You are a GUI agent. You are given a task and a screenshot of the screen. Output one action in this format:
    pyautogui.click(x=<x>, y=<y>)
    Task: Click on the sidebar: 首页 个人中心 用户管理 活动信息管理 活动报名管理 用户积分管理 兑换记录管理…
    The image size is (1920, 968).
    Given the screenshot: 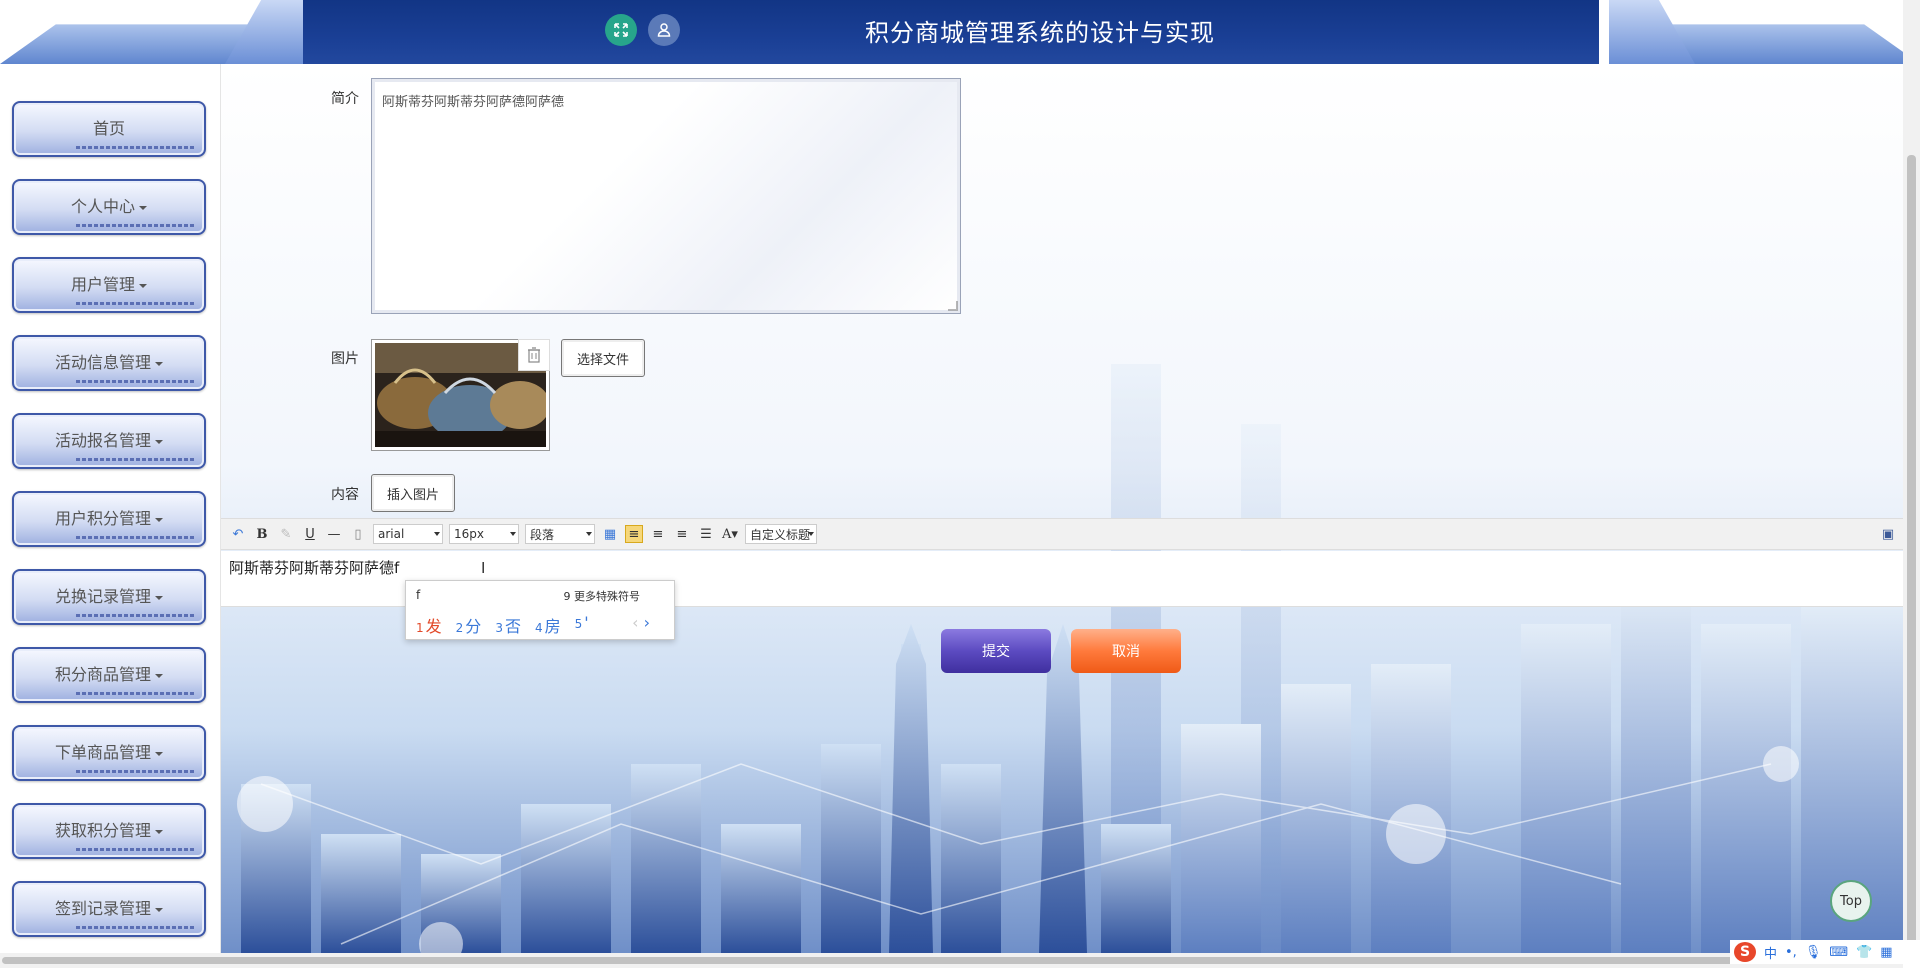 What is the action you would take?
    pyautogui.click(x=110, y=508)
    